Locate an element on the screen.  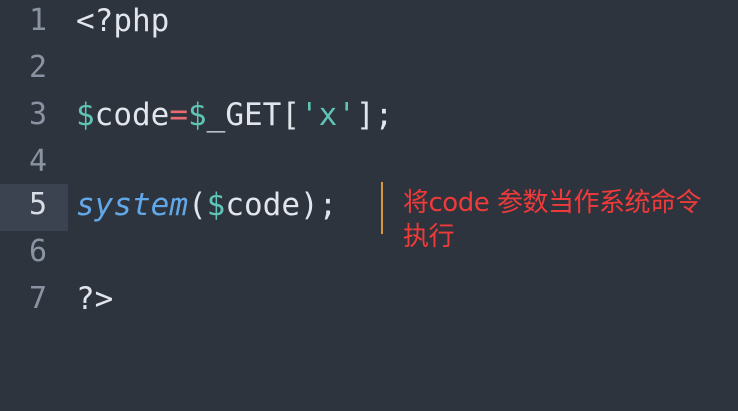
code-text: system($code); is located at coordinates (206, 207).